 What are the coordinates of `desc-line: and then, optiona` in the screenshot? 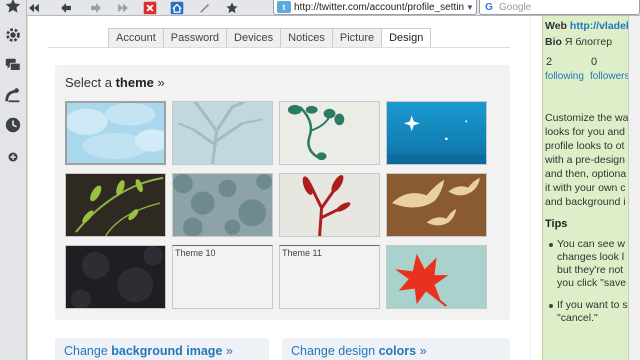 It's located at (586, 174).